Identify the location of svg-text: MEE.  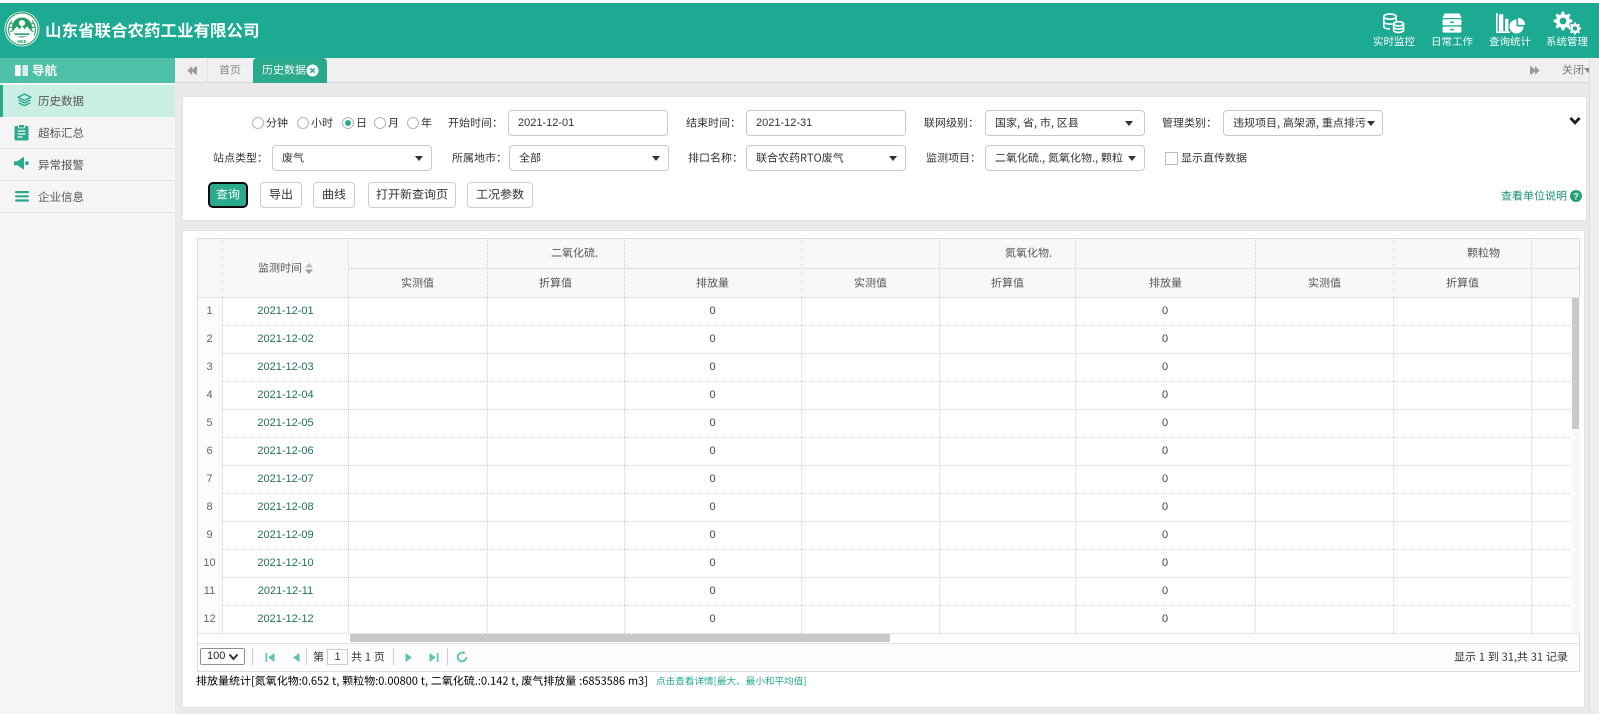
(21, 41).